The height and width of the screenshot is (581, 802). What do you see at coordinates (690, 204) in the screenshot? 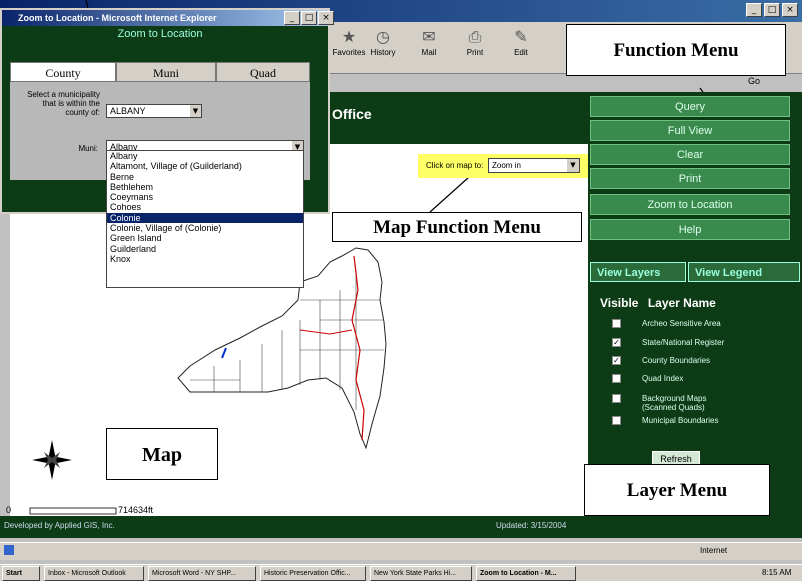
I see `zoom-to-location-button: Zoom to Location` at bounding box center [690, 204].